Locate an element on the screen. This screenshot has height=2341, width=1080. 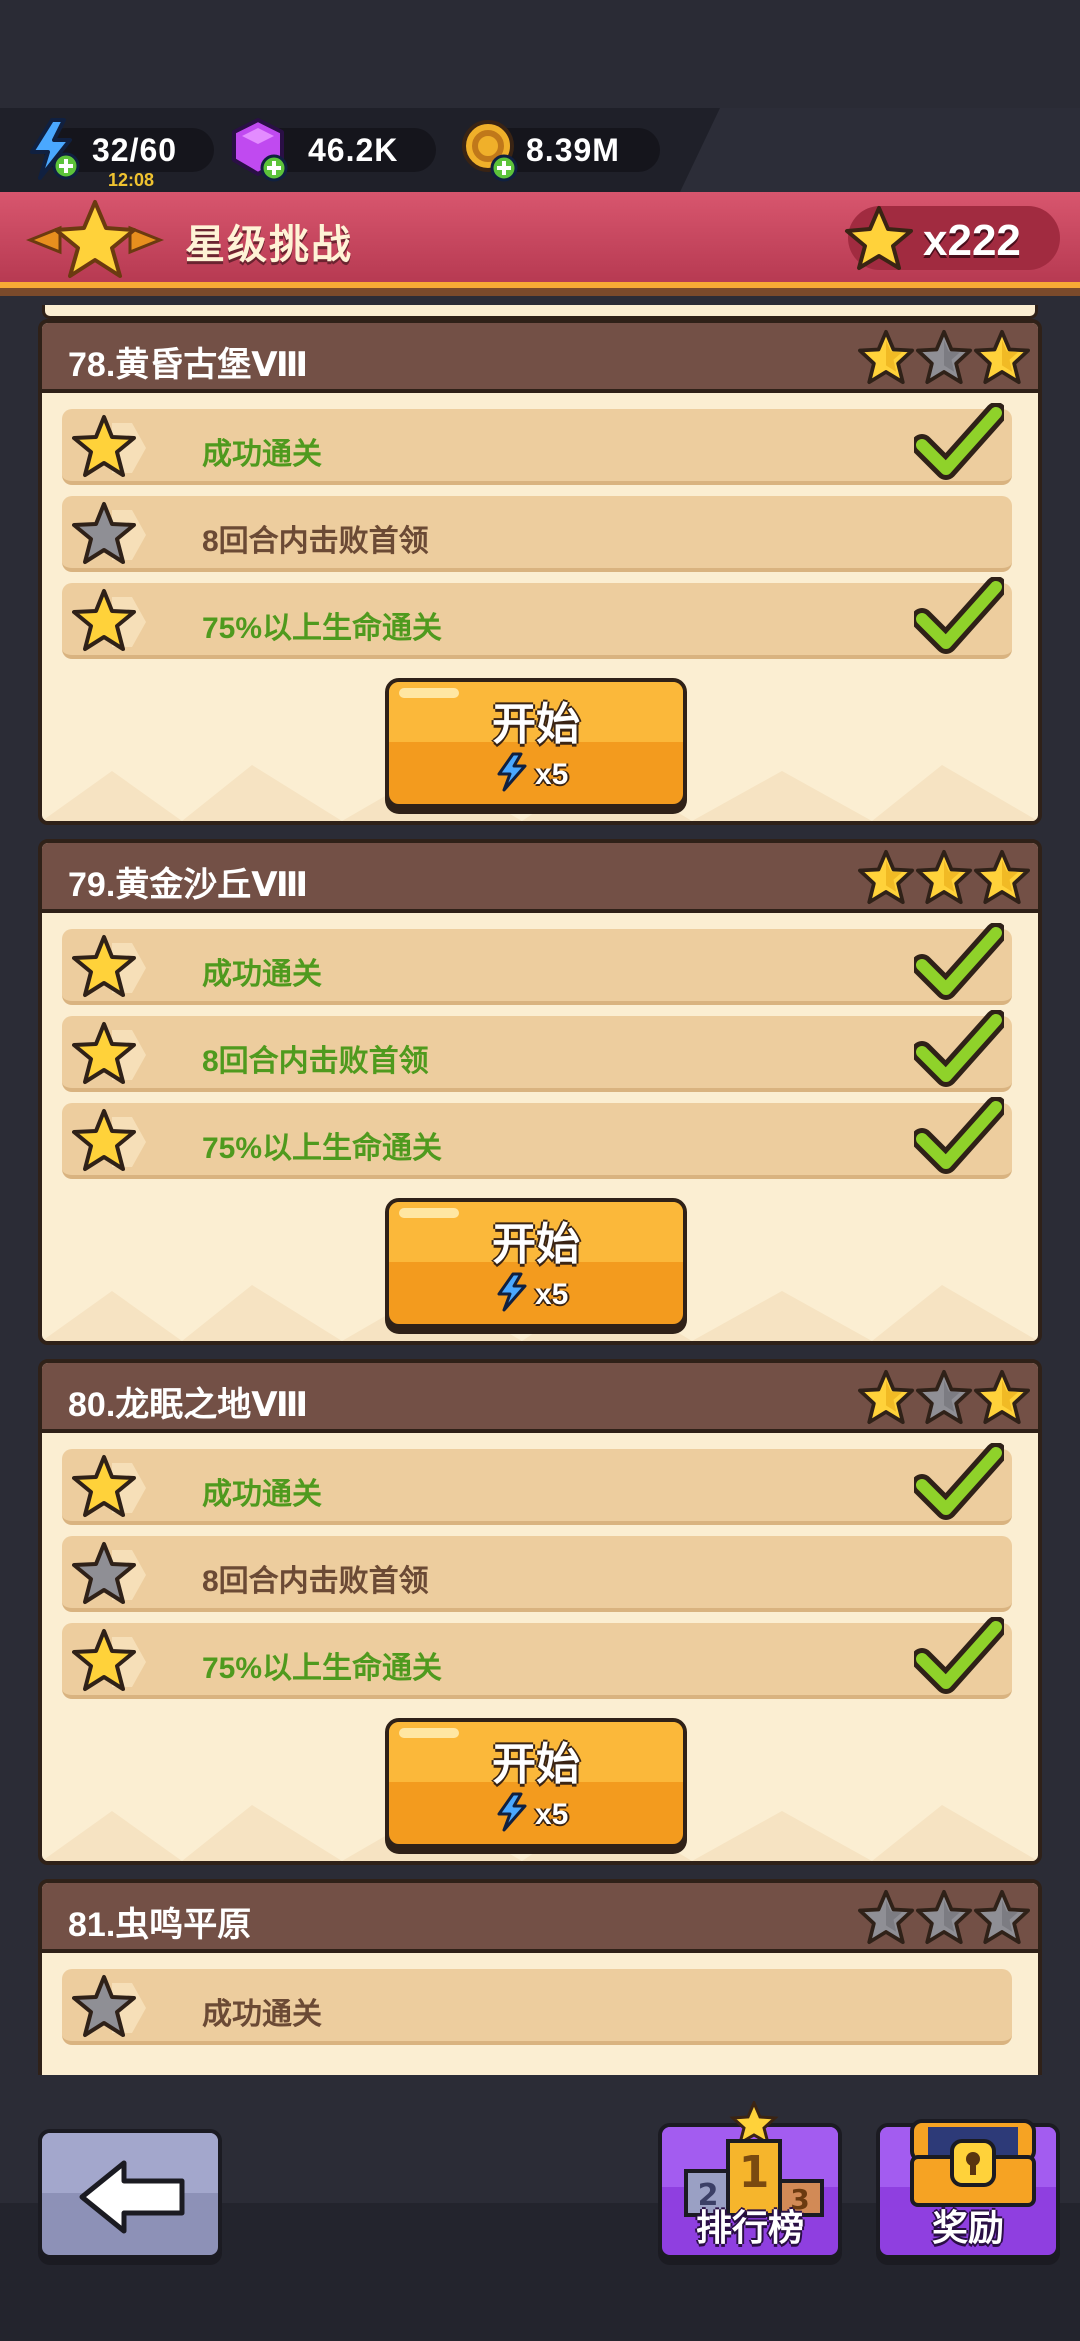
gem-plus-icon is located at coordinates (259, 151).